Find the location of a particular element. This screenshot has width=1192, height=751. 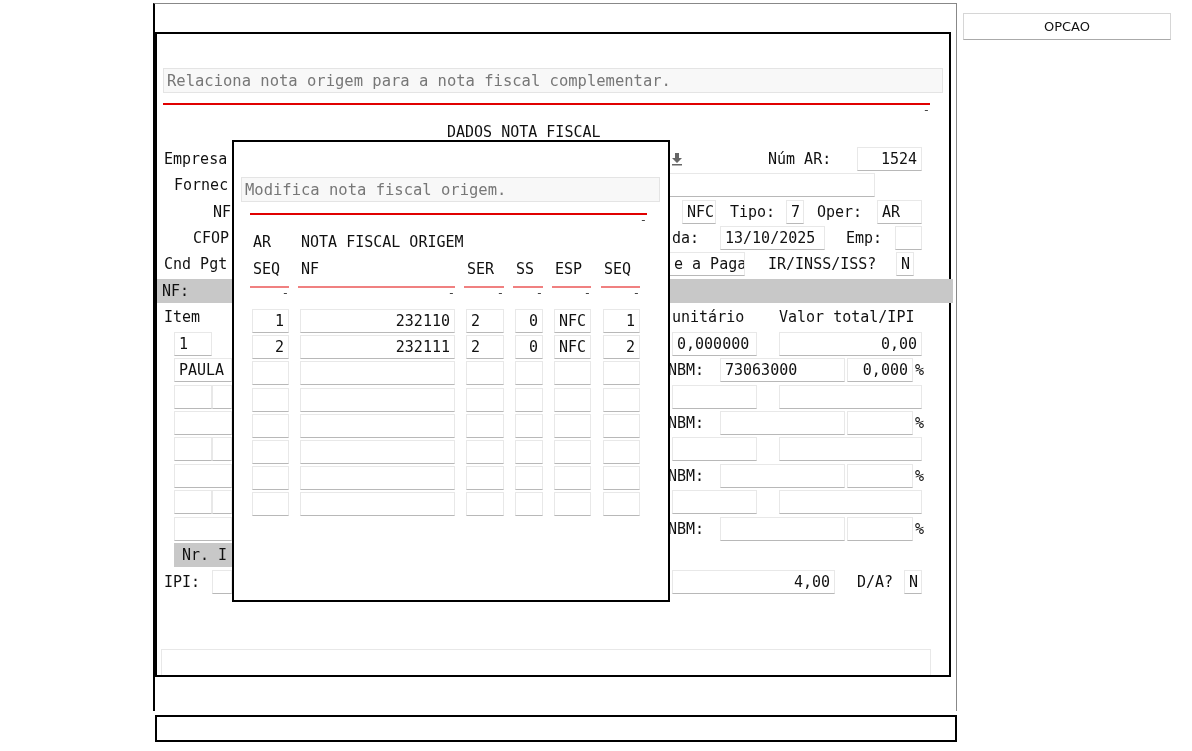

form-label: Tipo: is located at coordinates (753, 211).